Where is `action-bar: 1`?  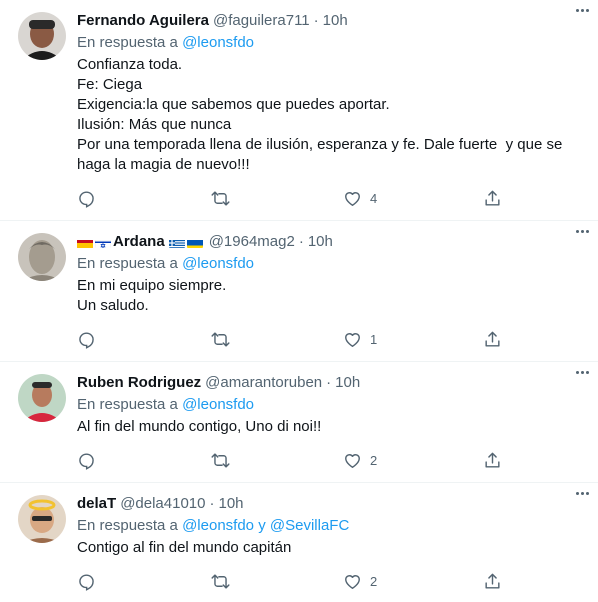
action-bar: 1 is located at coordinates (292, 339).